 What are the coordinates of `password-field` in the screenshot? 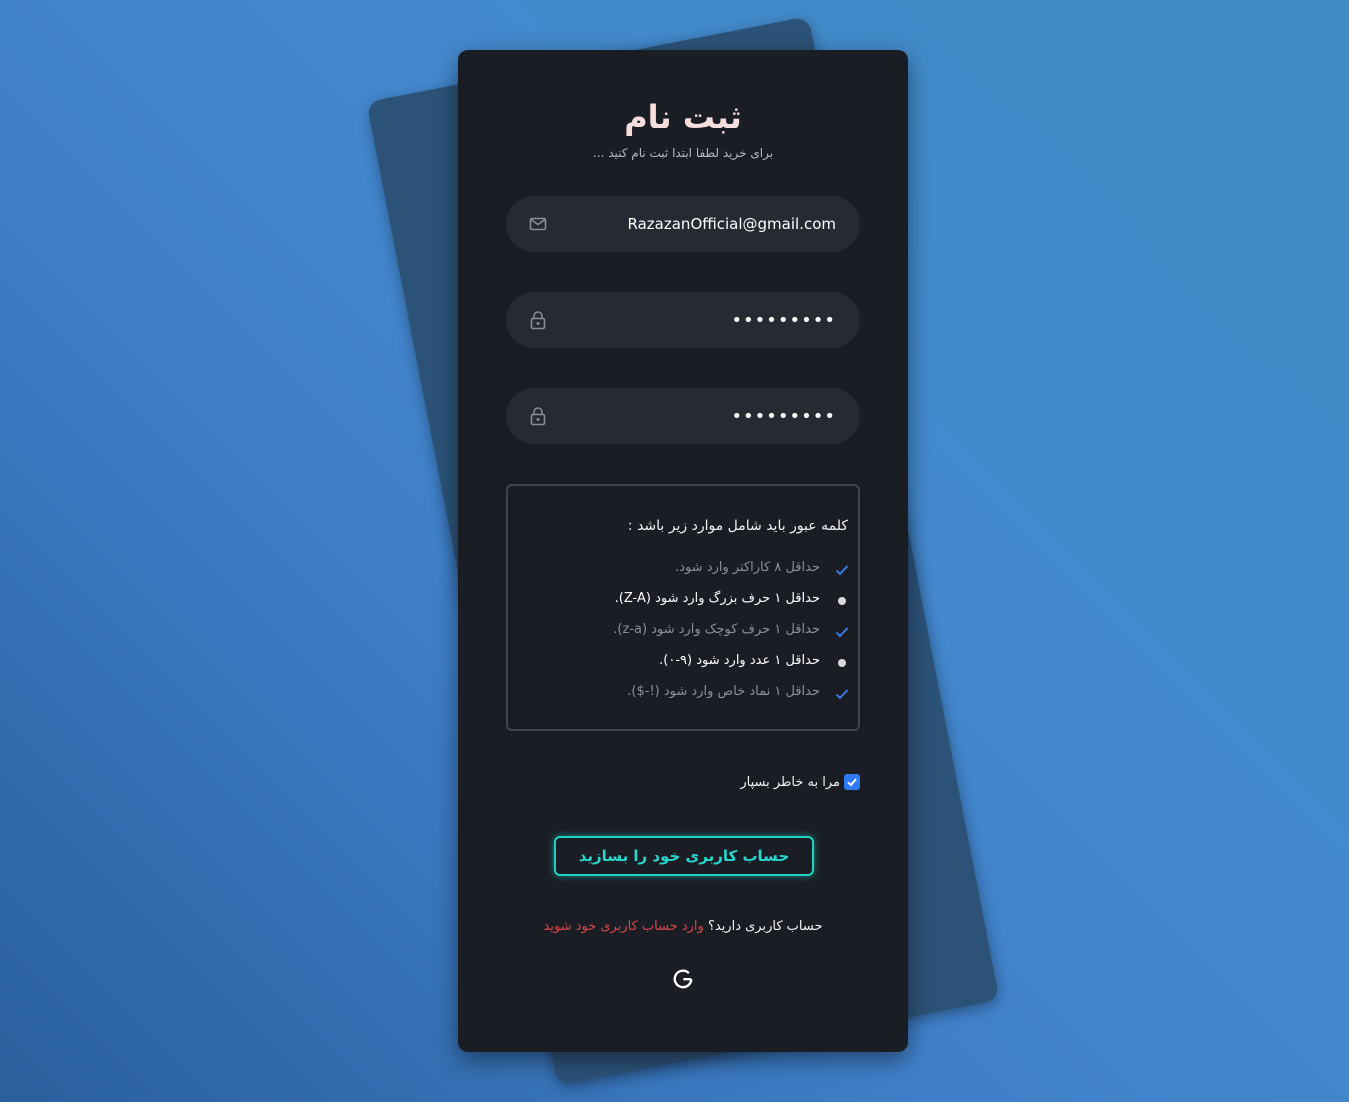 It's located at (706, 320).